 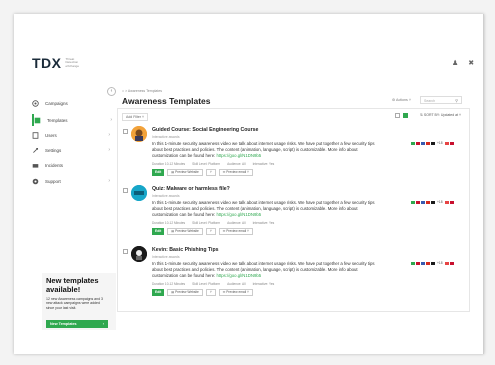 What do you see at coordinates (72, 120) in the screenshot?
I see `sidebar-item-templates: Templates ›` at bounding box center [72, 120].